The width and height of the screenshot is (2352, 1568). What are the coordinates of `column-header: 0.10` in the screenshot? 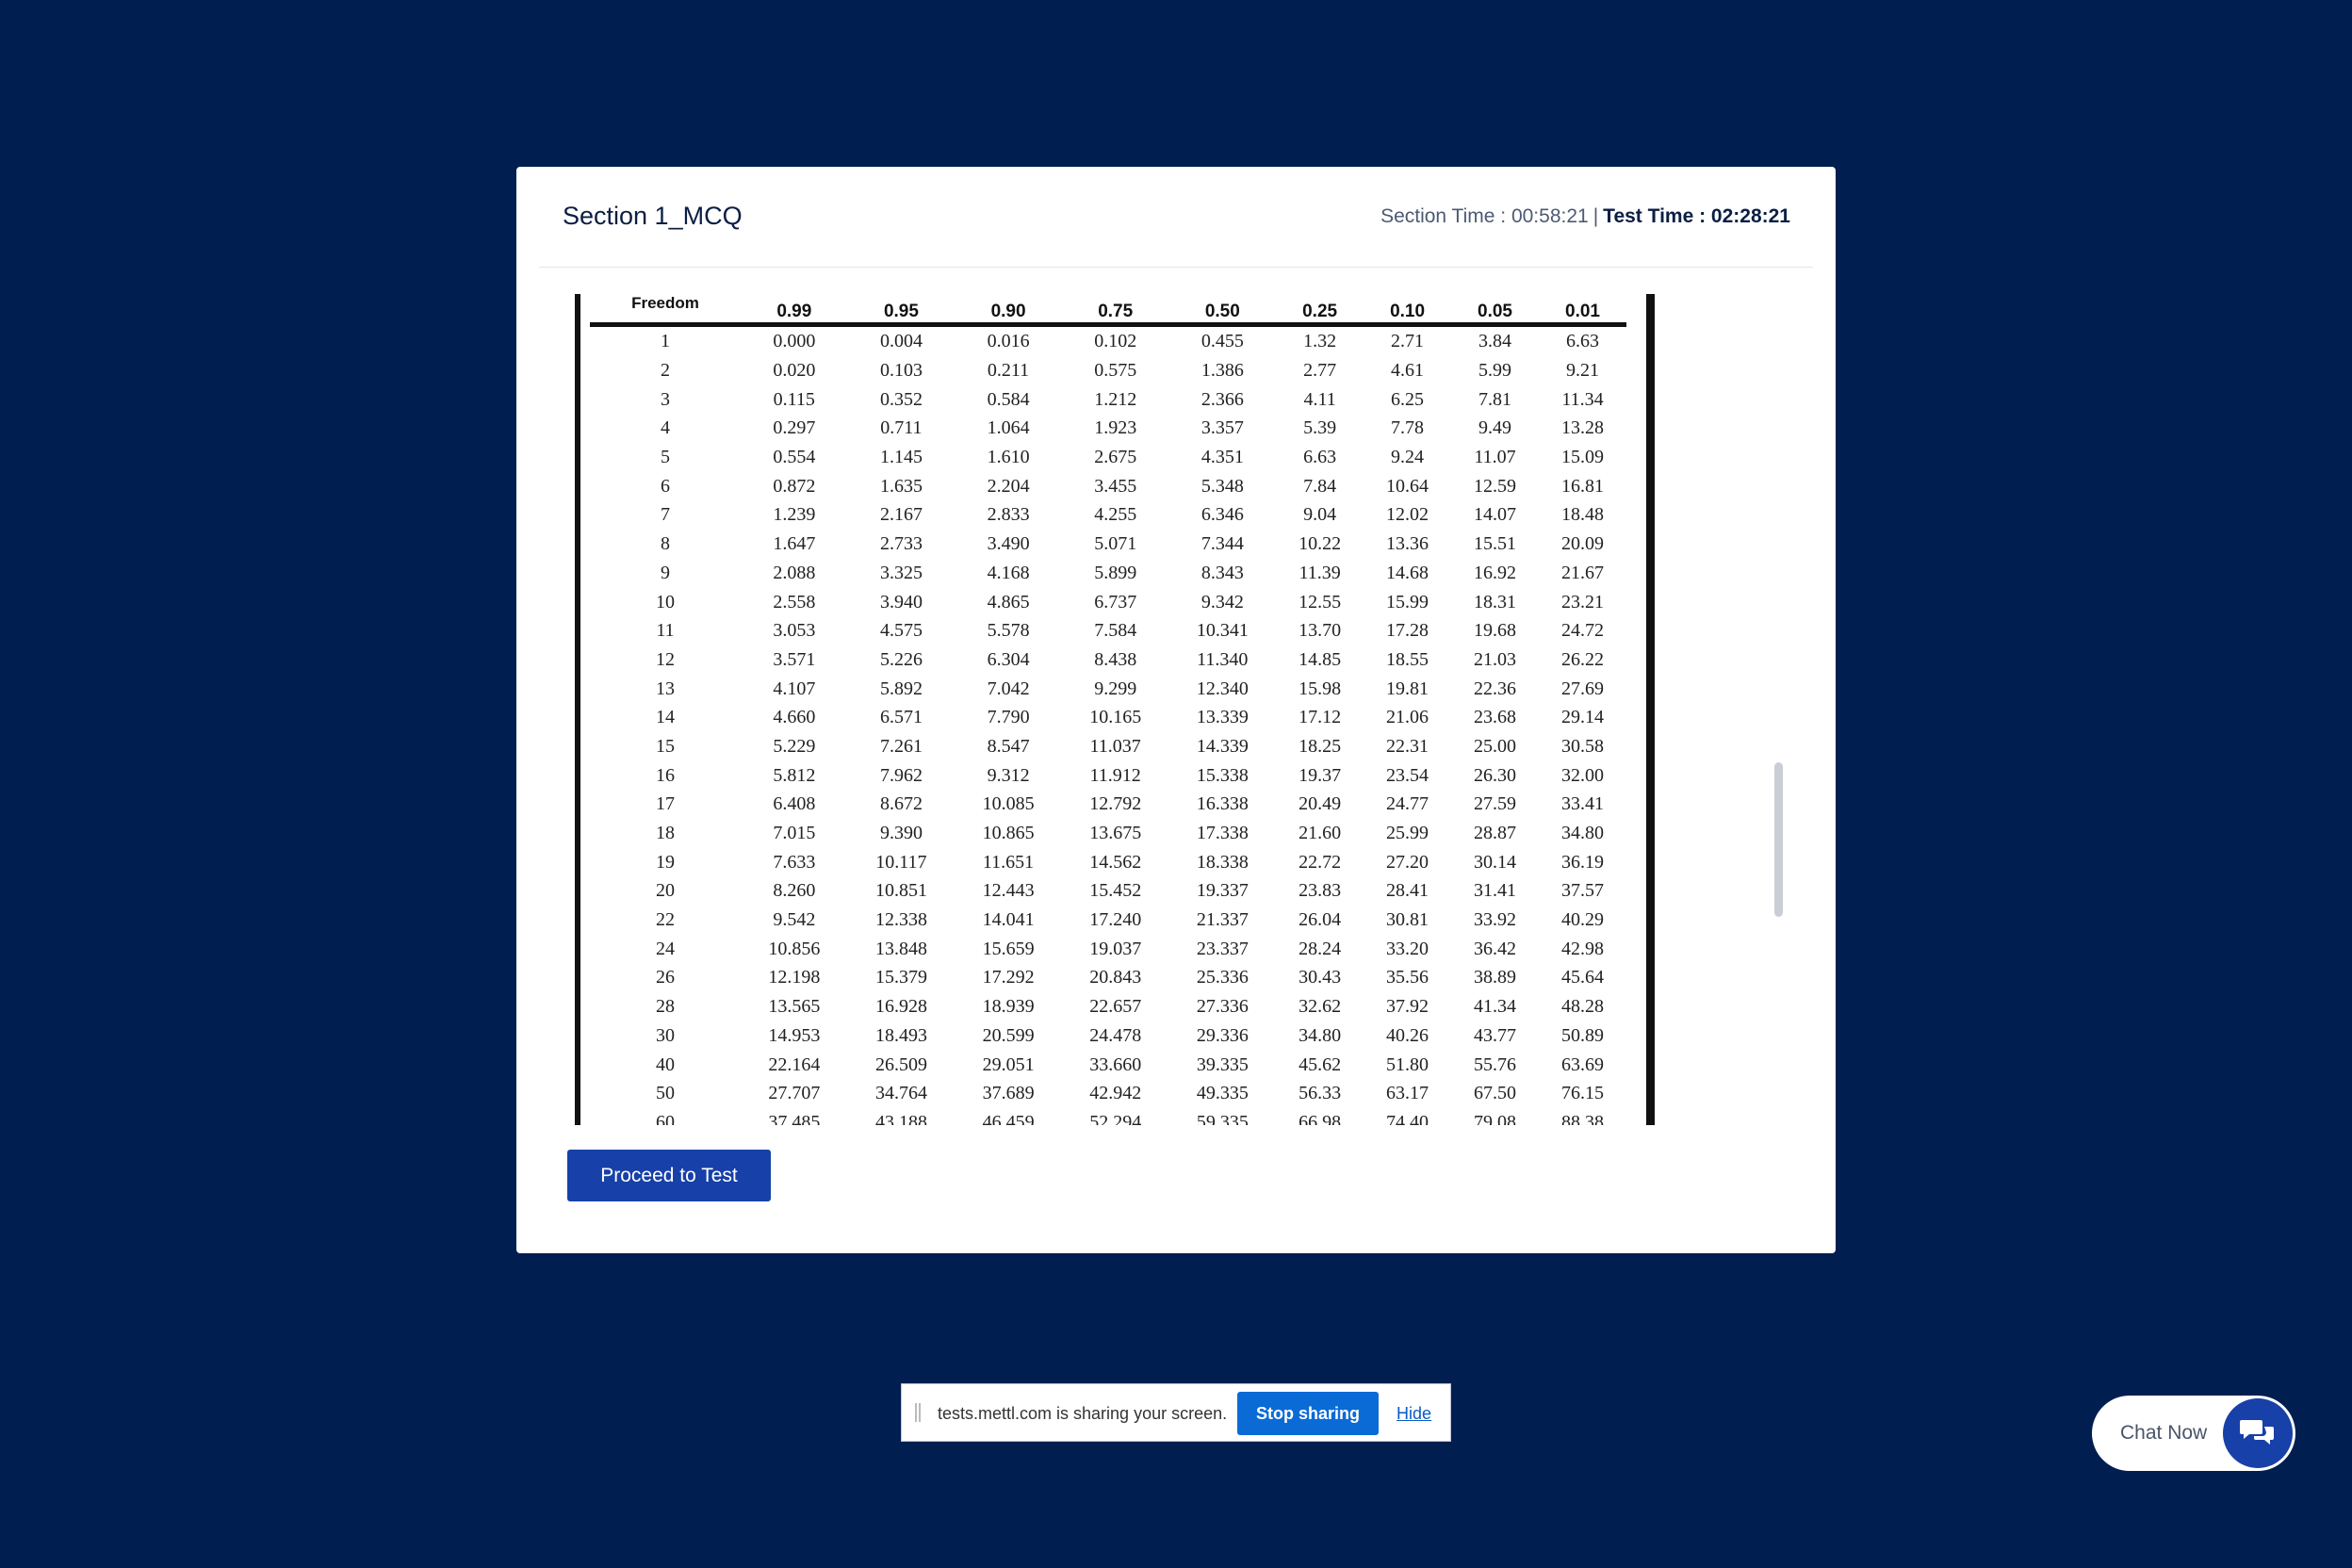 It's located at (1408, 310).